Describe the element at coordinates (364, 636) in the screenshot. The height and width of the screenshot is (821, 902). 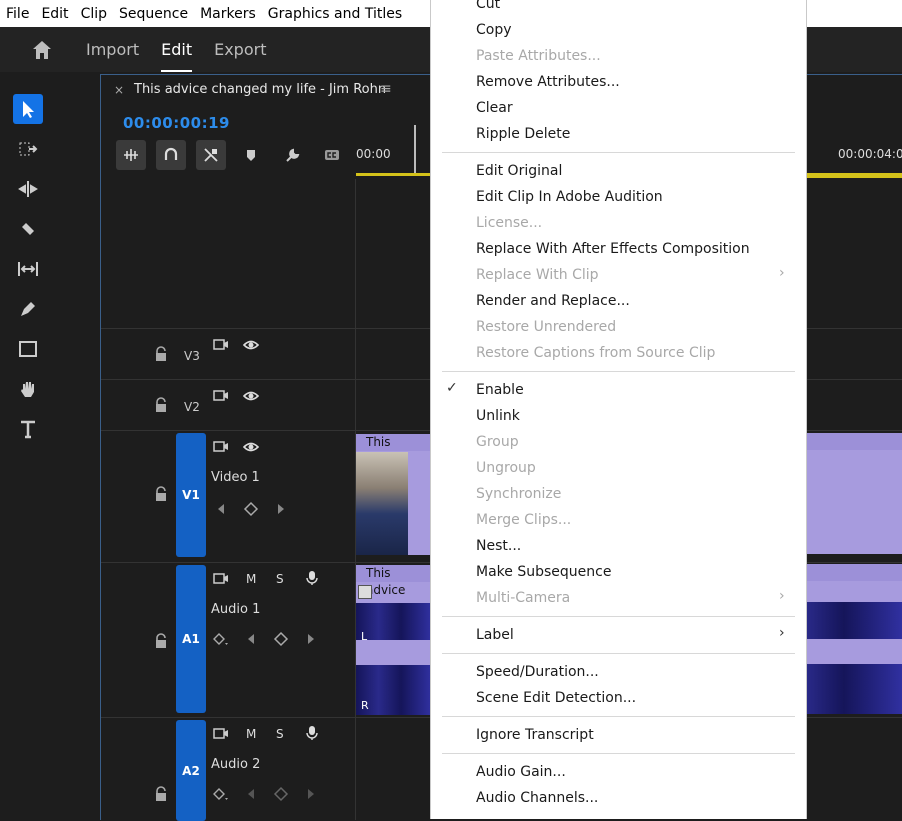
I see `channel-left-label: L` at that location.